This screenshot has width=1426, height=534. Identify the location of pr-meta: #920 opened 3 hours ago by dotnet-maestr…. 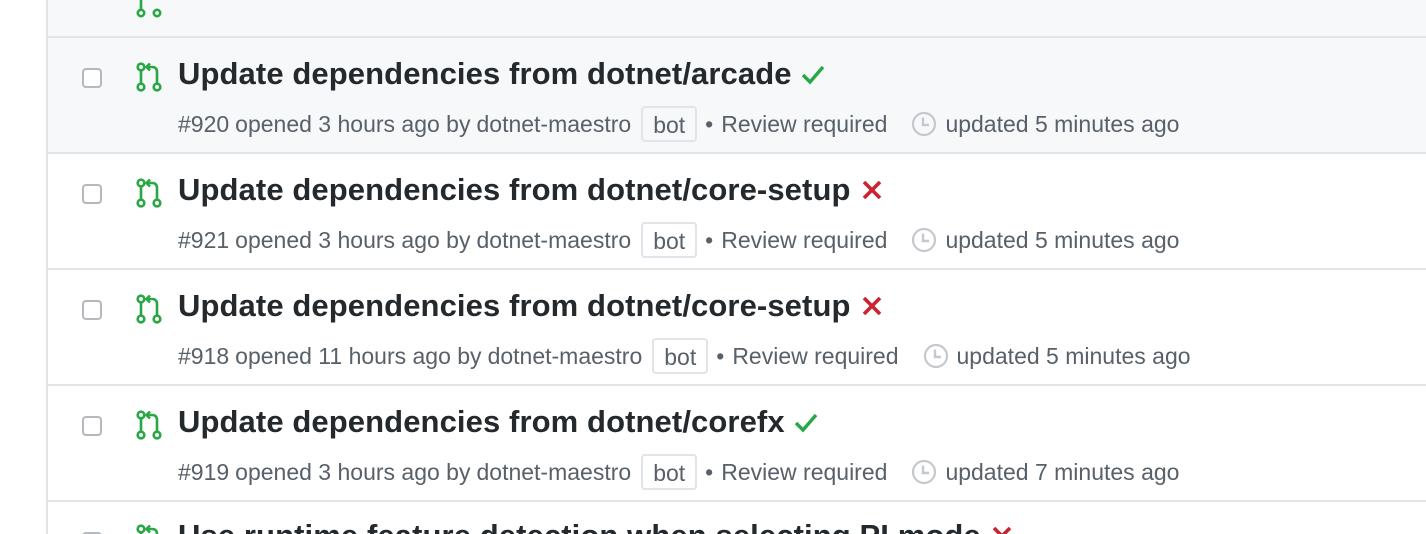
(678, 124).